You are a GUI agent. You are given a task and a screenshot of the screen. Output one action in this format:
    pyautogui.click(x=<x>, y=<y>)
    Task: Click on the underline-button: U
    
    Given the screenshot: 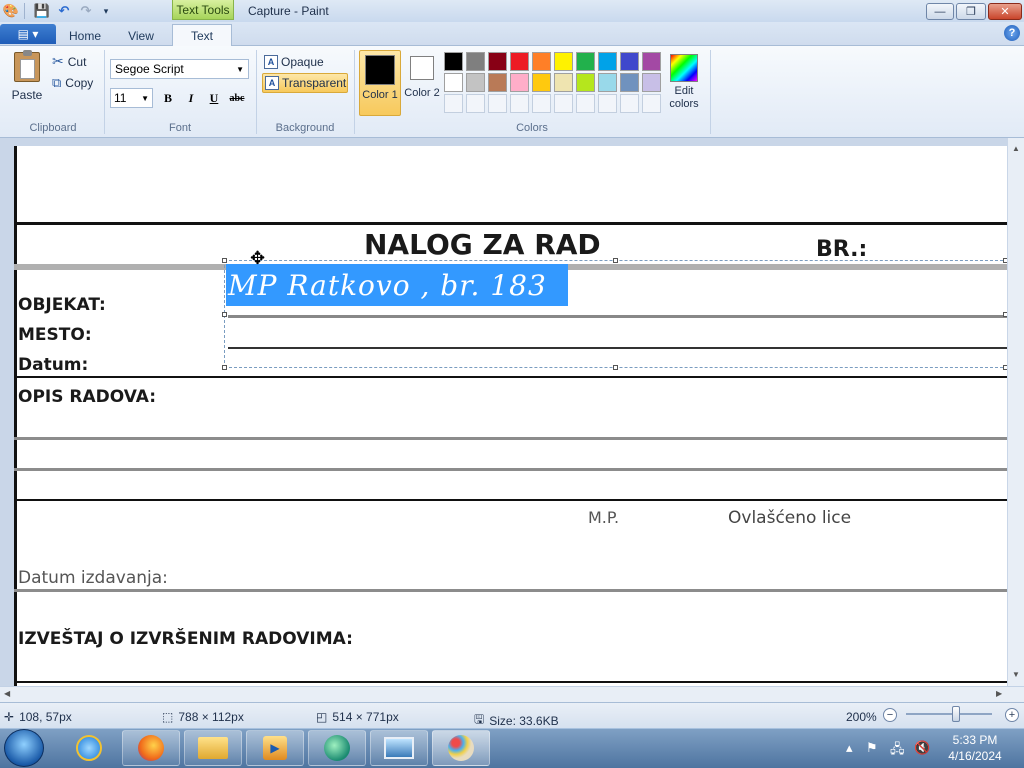 What is the action you would take?
    pyautogui.click(x=214, y=98)
    